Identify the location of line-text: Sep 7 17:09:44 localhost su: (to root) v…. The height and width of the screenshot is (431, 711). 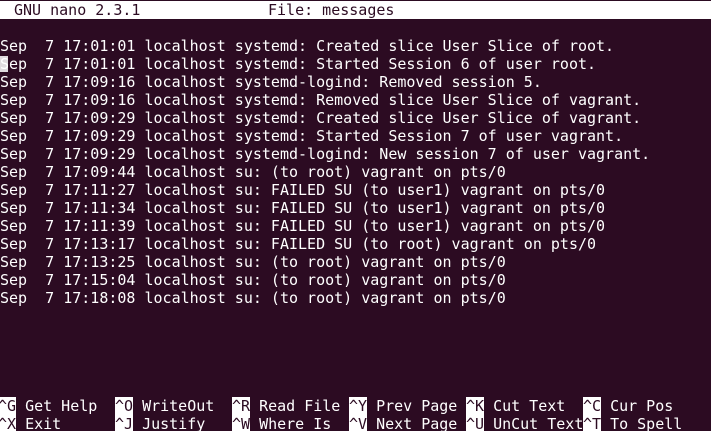
(253, 172).